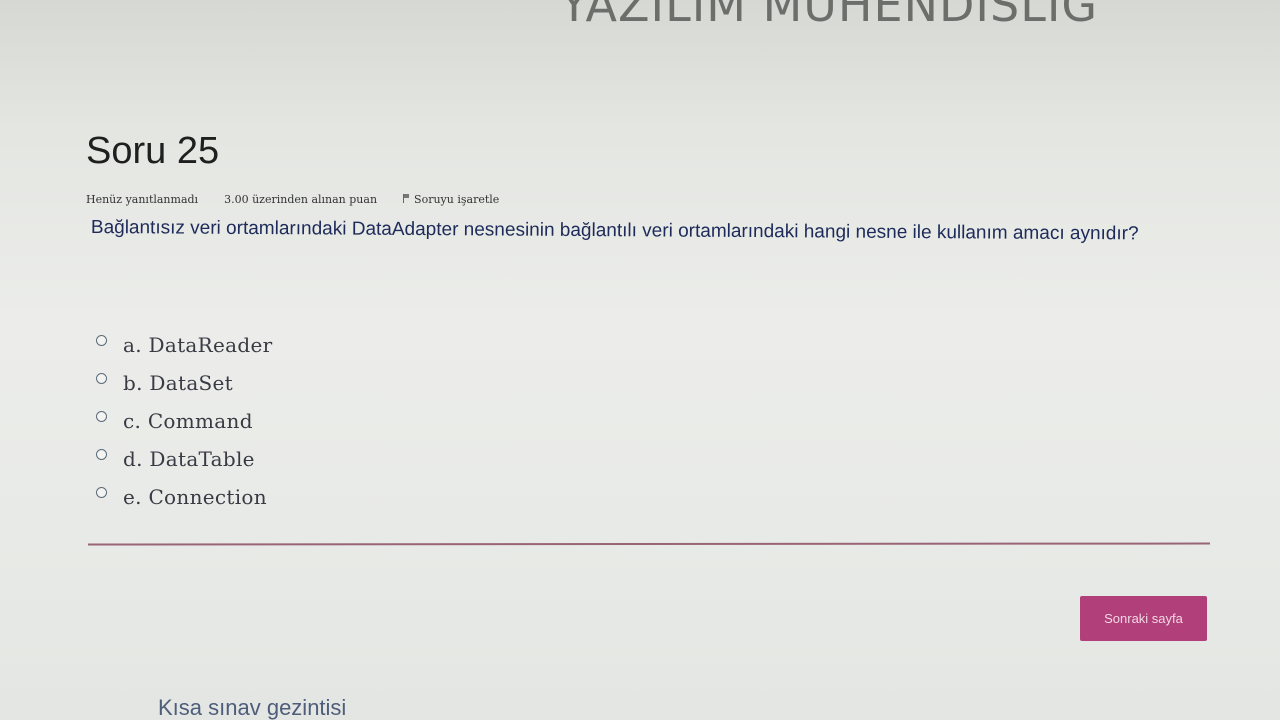 The height and width of the screenshot is (720, 1280). What do you see at coordinates (1143, 618) in the screenshot?
I see `next-page-button: Sonraki sayfa` at bounding box center [1143, 618].